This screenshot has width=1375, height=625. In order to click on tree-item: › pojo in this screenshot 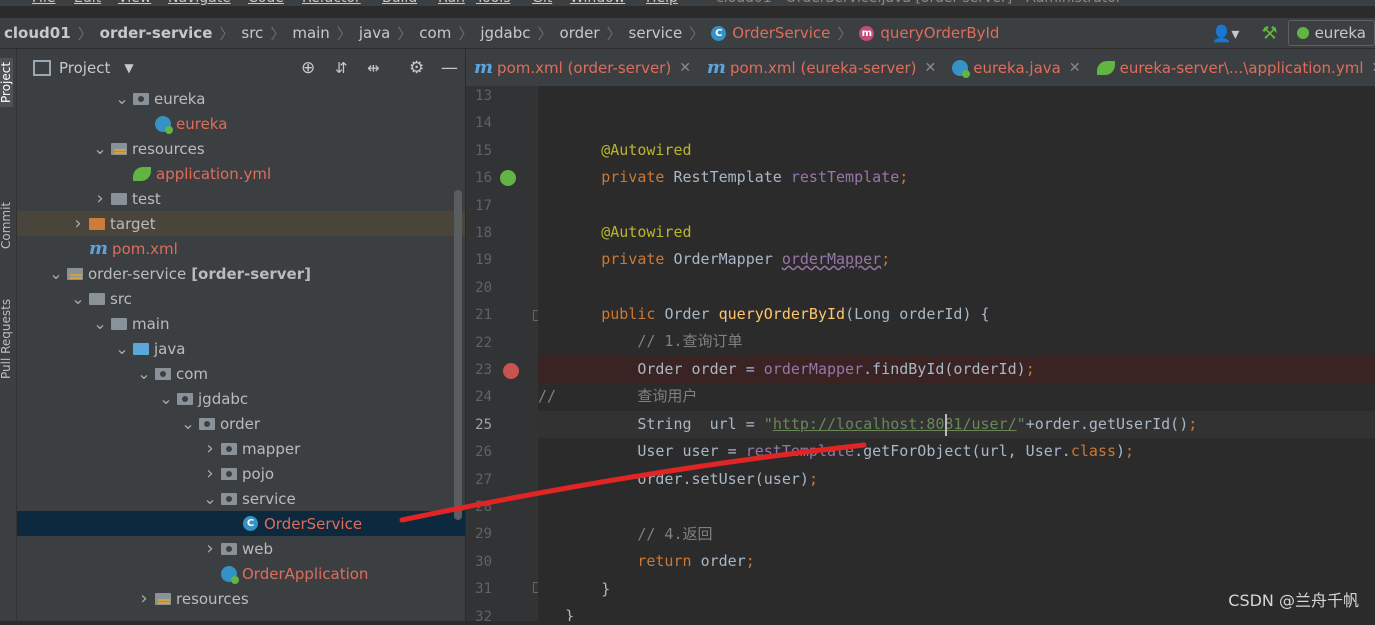, I will do `click(241, 473)`.